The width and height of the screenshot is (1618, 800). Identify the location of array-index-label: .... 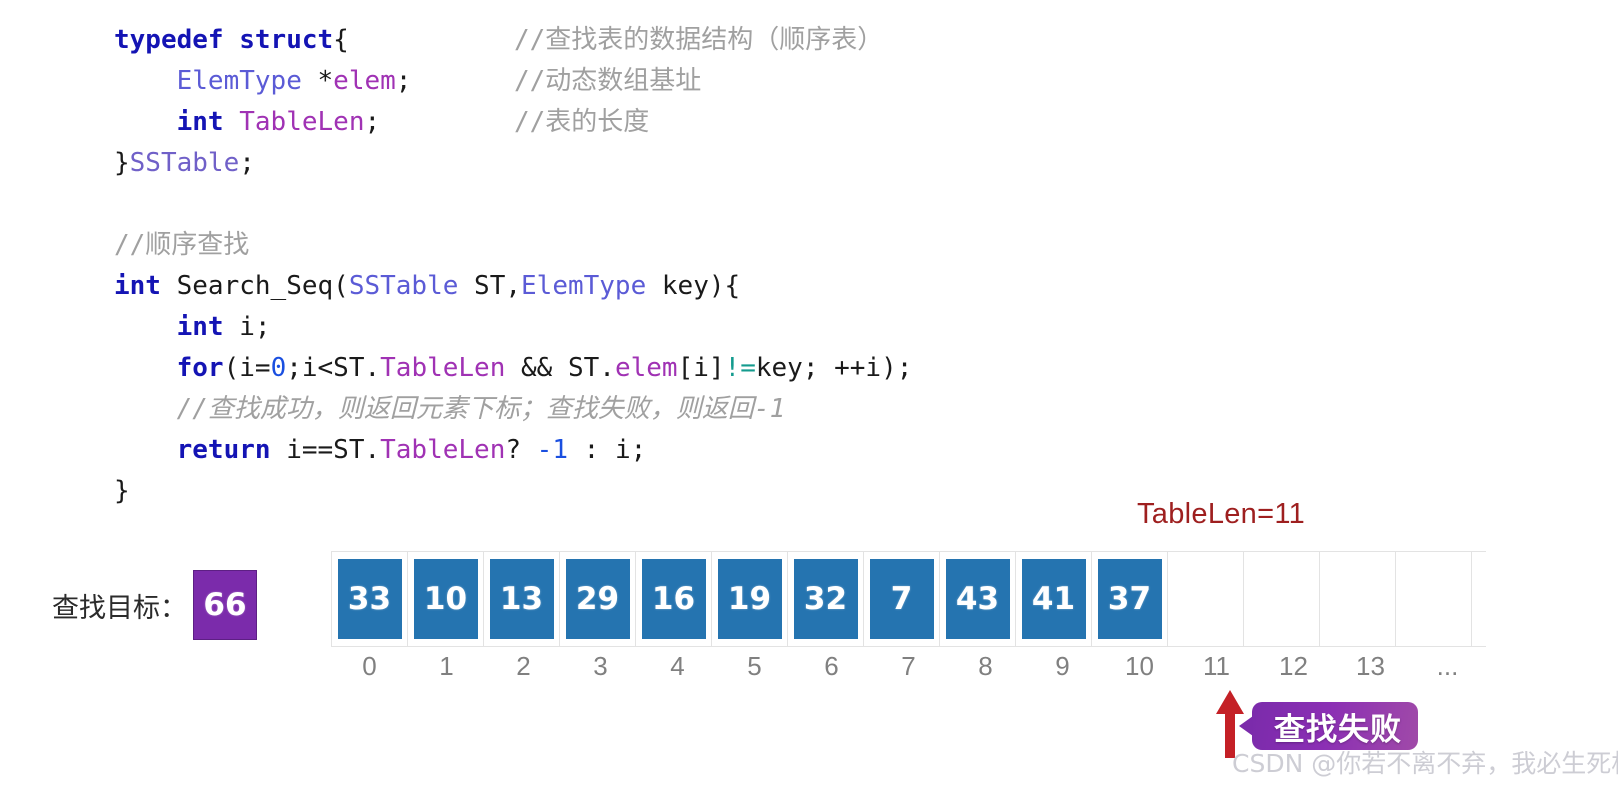
(1447, 666).